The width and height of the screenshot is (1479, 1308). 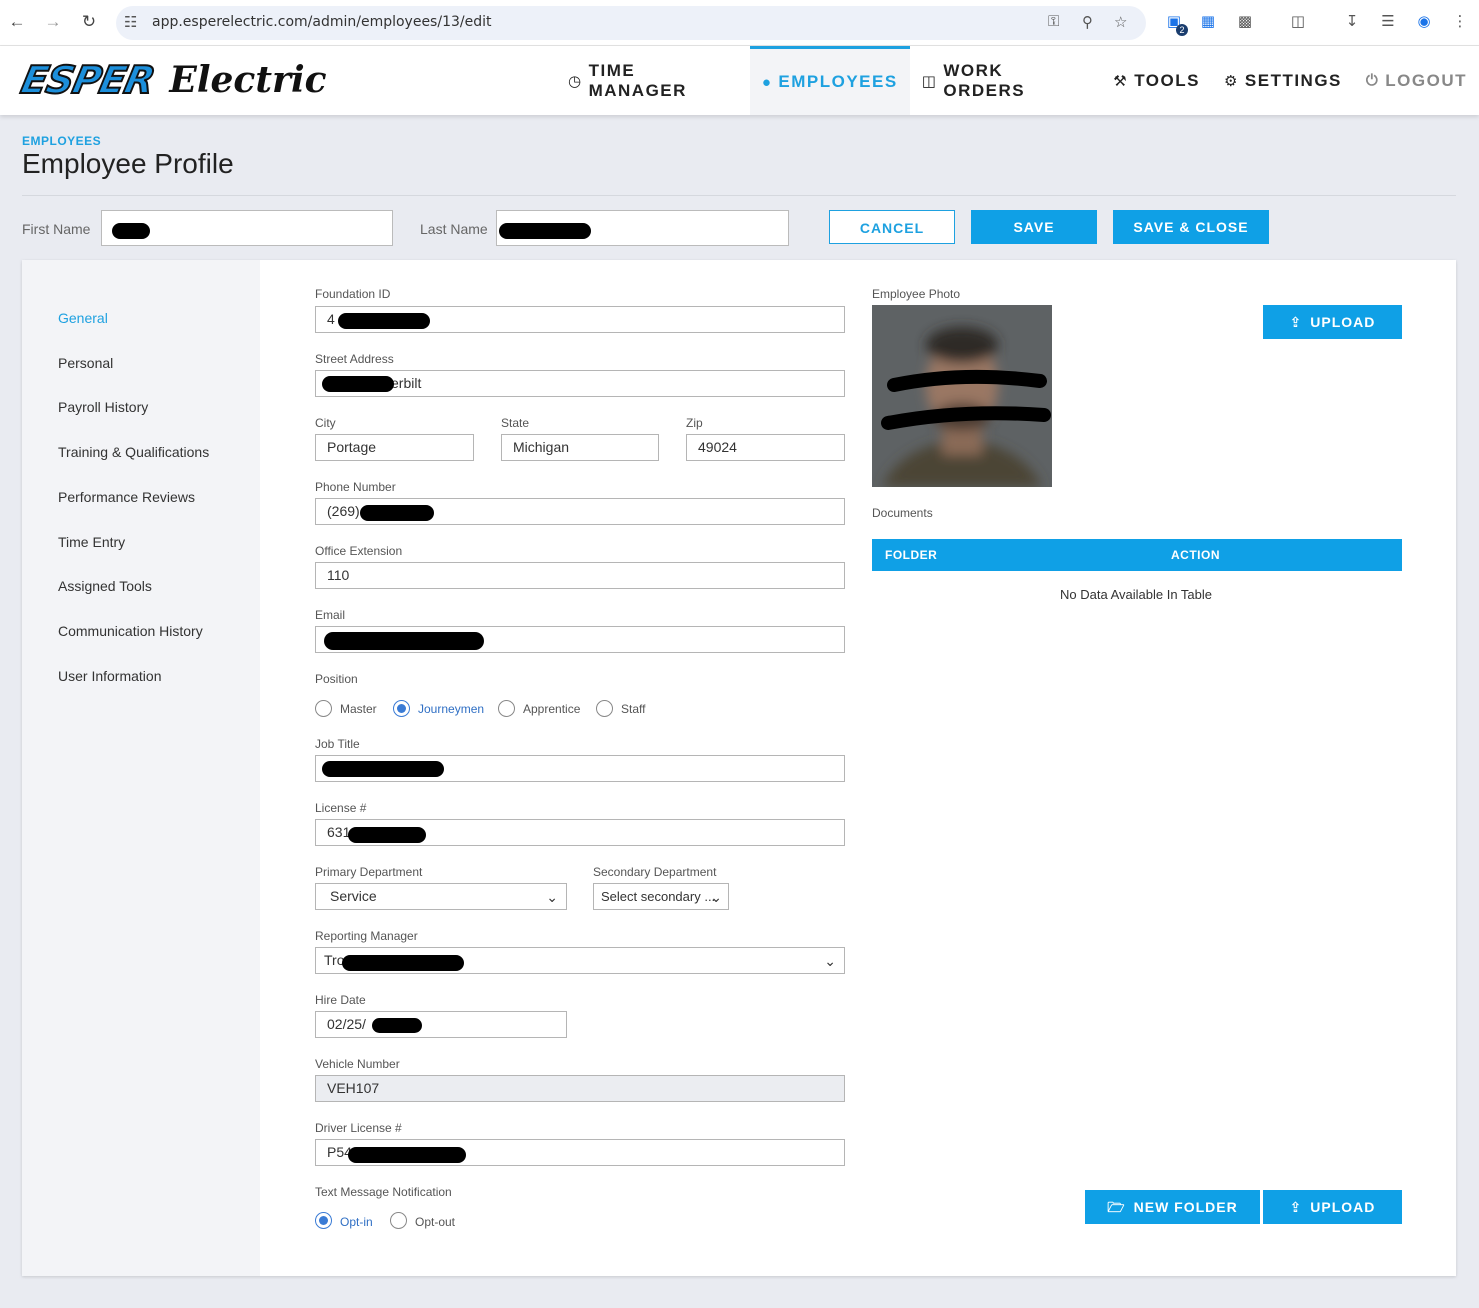 I want to click on job-title-label: Job Title, so click(x=337, y=744).